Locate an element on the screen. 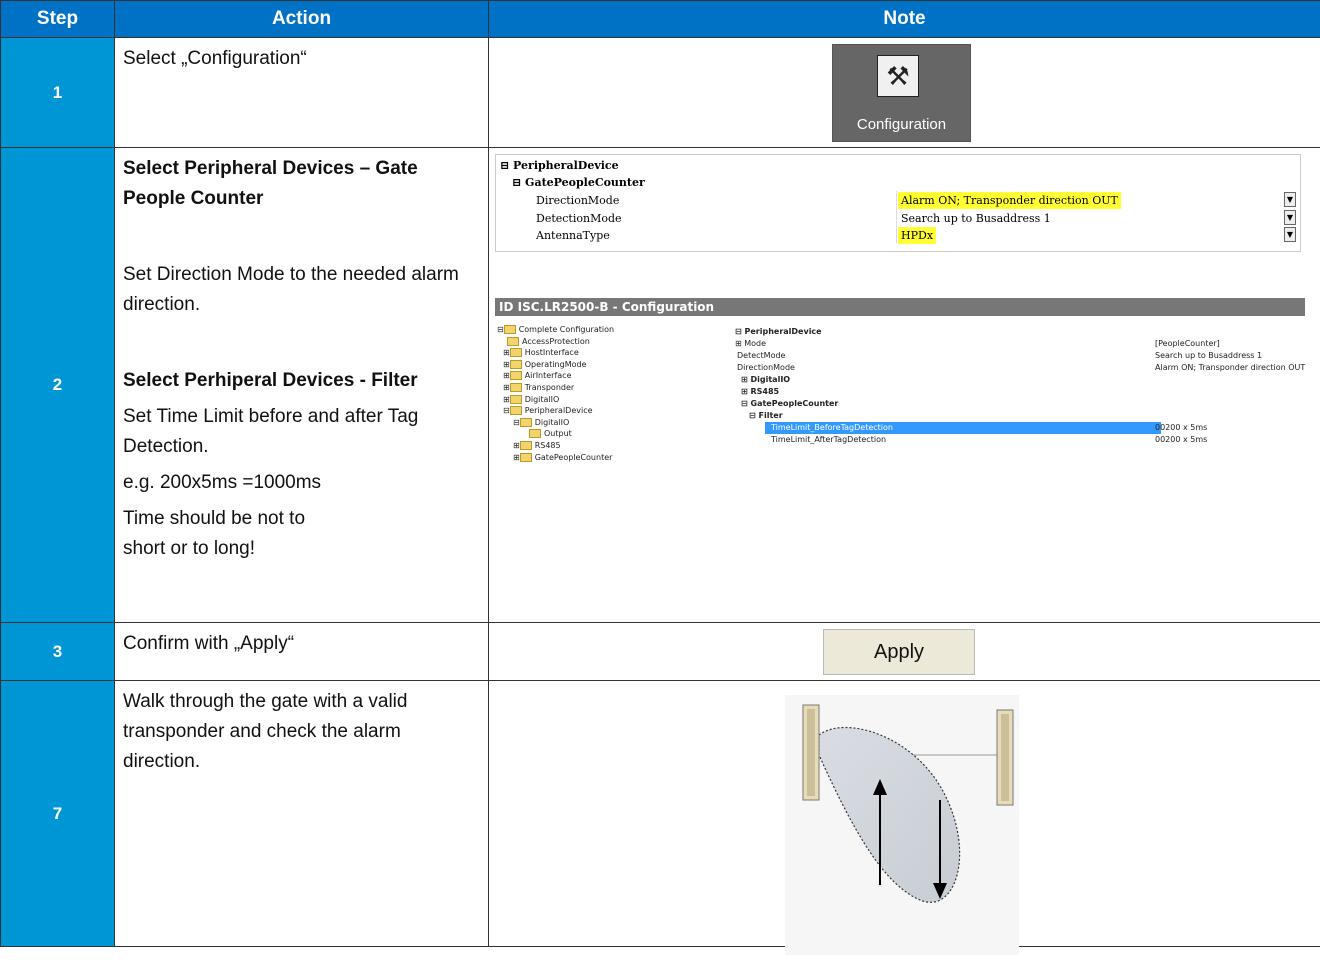 The height and width of the screenshot is (977, 1320). antenna-right is located at coordinates (1005, 757).